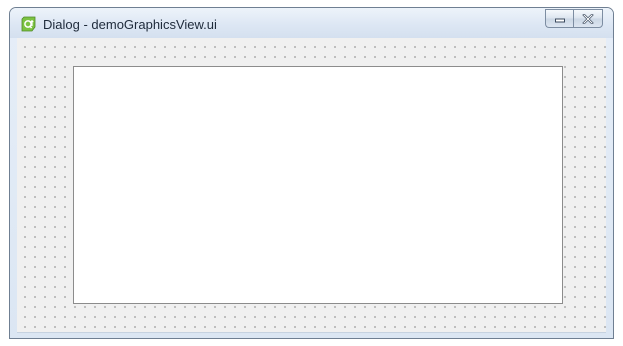 The width and height of the screenshot is (623, 346). I want to click on close-icon, so click(588, 18).